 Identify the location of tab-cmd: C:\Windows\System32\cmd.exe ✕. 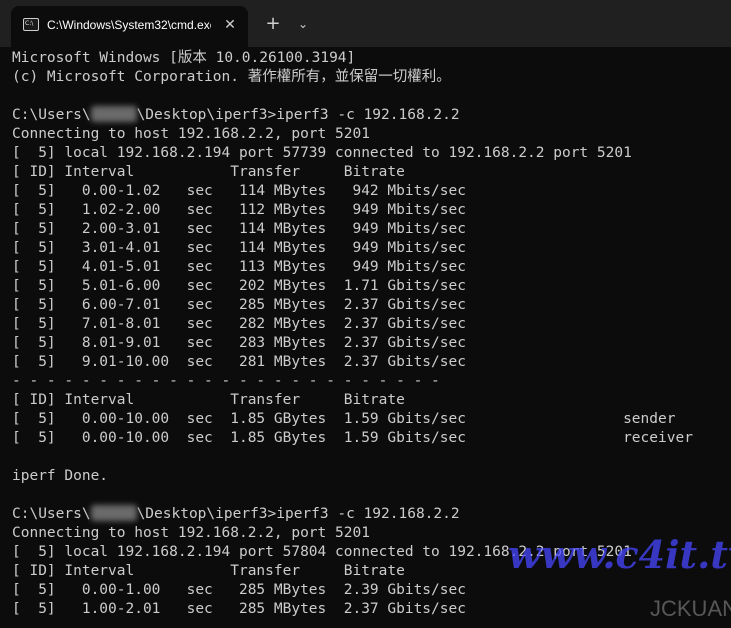
(129, 26).